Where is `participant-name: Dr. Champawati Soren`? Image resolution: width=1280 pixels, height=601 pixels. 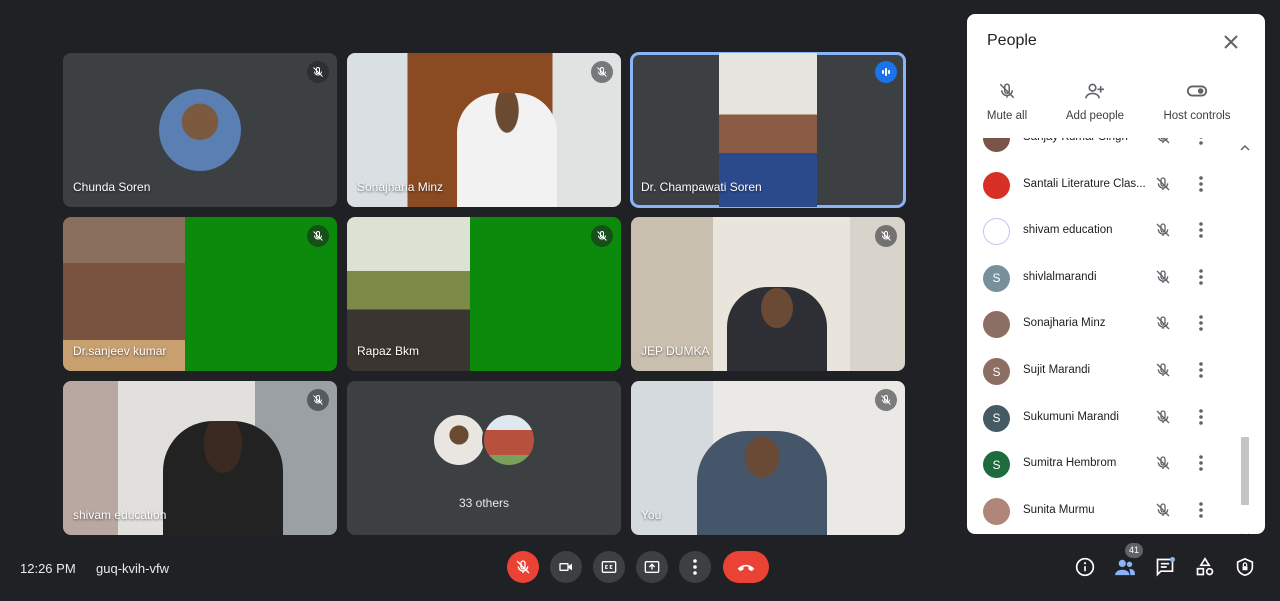
participant-name: Dr. Champawati Soren is located at coordinates (701, 187).